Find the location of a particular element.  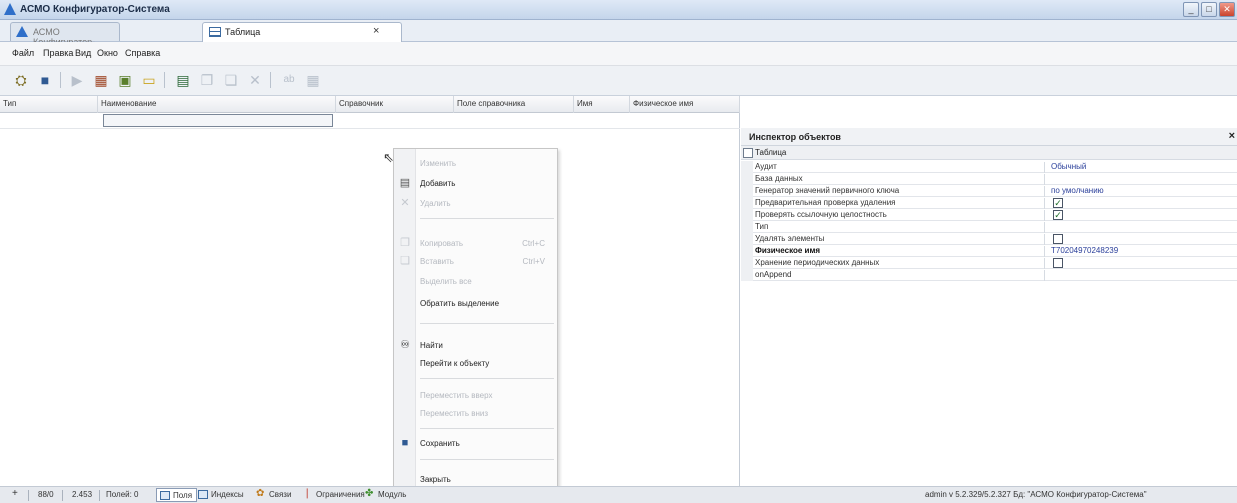

property-name: Аудит is located at coordinates (900, 167).